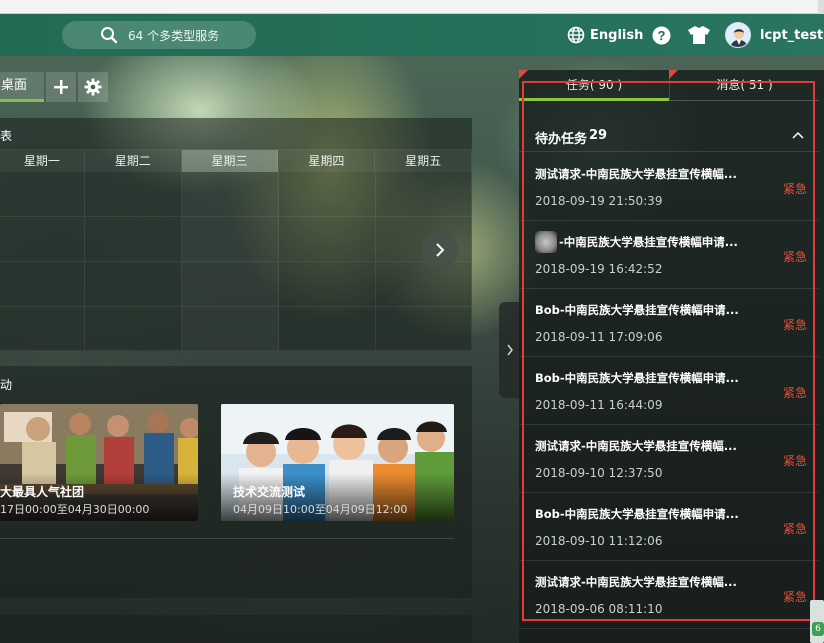 Image resolution: width=824 pixels, height=643 pixels. I want to click on search-icon, so click(109, 35).